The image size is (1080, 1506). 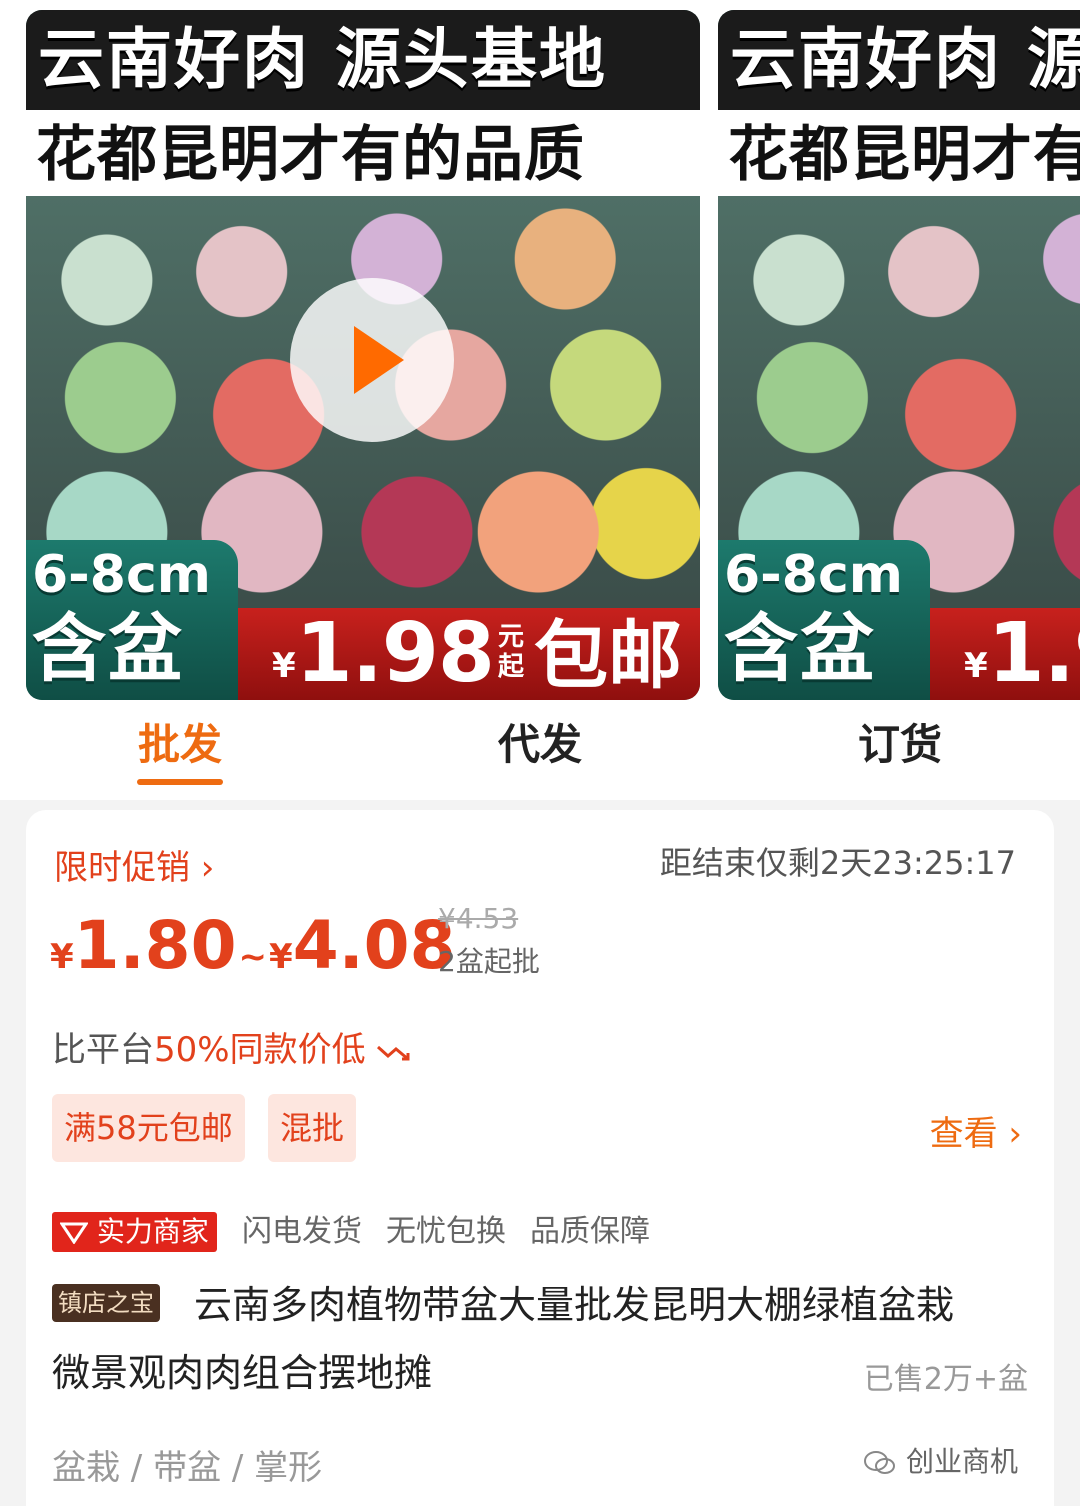 What do you see at coordinates (574, 1305) in the screenshot?
I see `product-title-line-1: 云南多肉植物带盆大量批发昆明大棚绿植盆栽` at bounding box center [574, 1305].